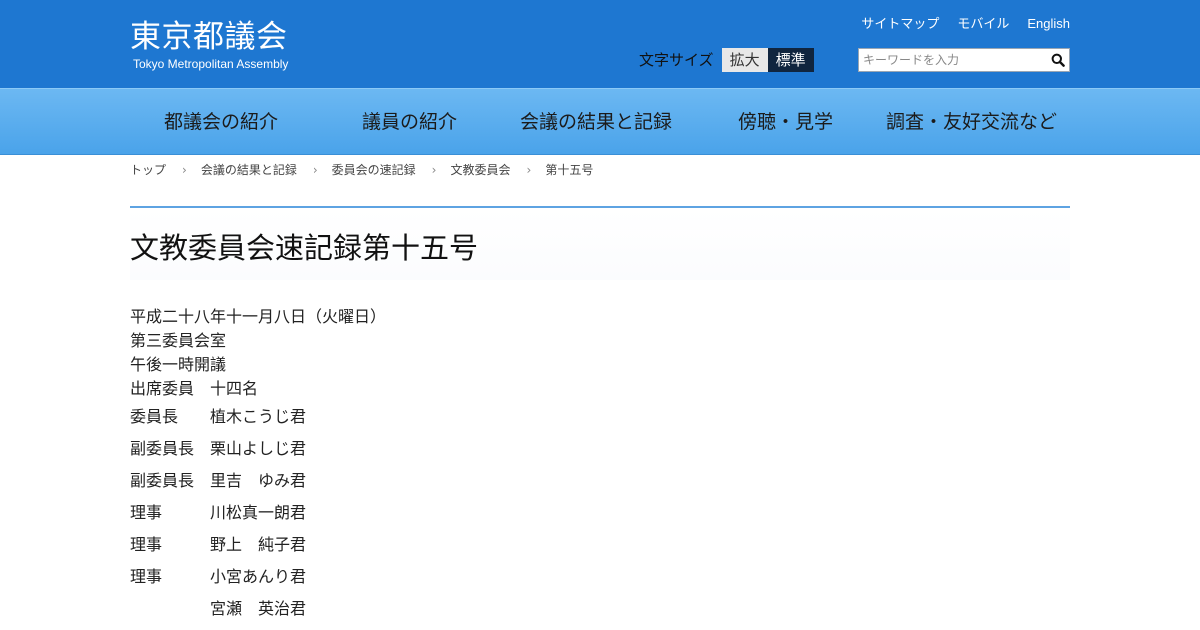  I want to click on member-role, so click(170, 609).